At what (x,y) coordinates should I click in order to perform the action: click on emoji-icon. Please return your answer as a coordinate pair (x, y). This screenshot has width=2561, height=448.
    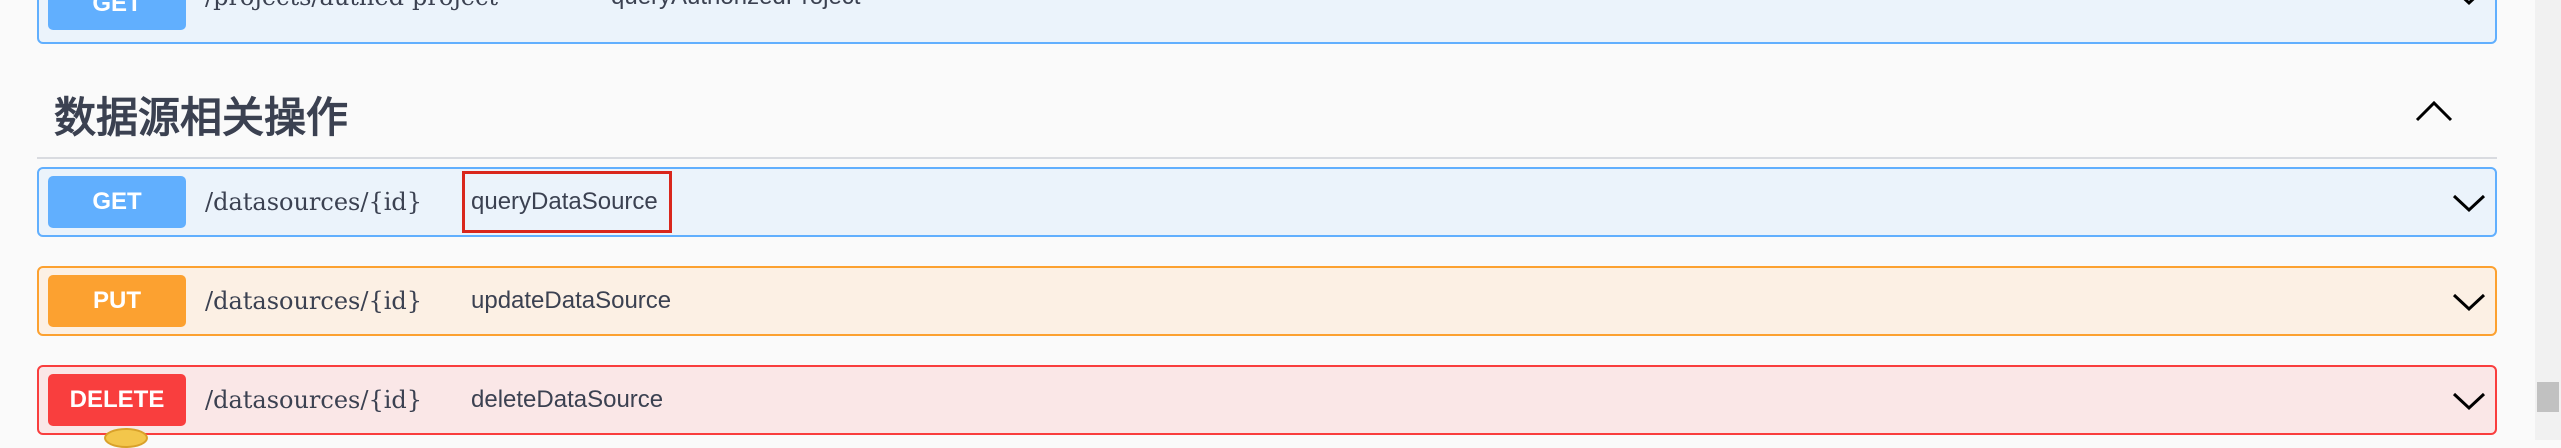
    Looking at the image, I should click on (126, 438).